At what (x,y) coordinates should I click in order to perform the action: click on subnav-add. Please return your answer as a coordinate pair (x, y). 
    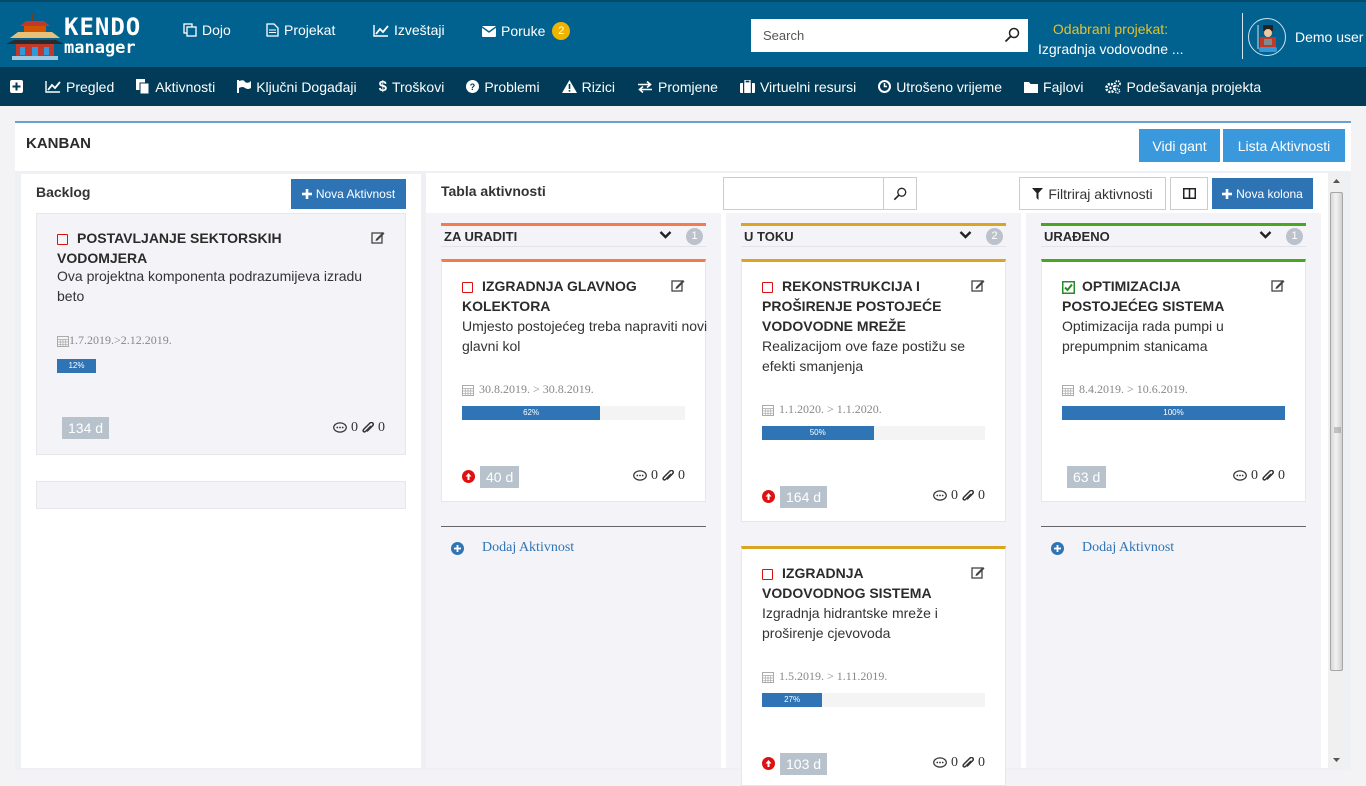
    Looking at the image, I should click on (16, 86).